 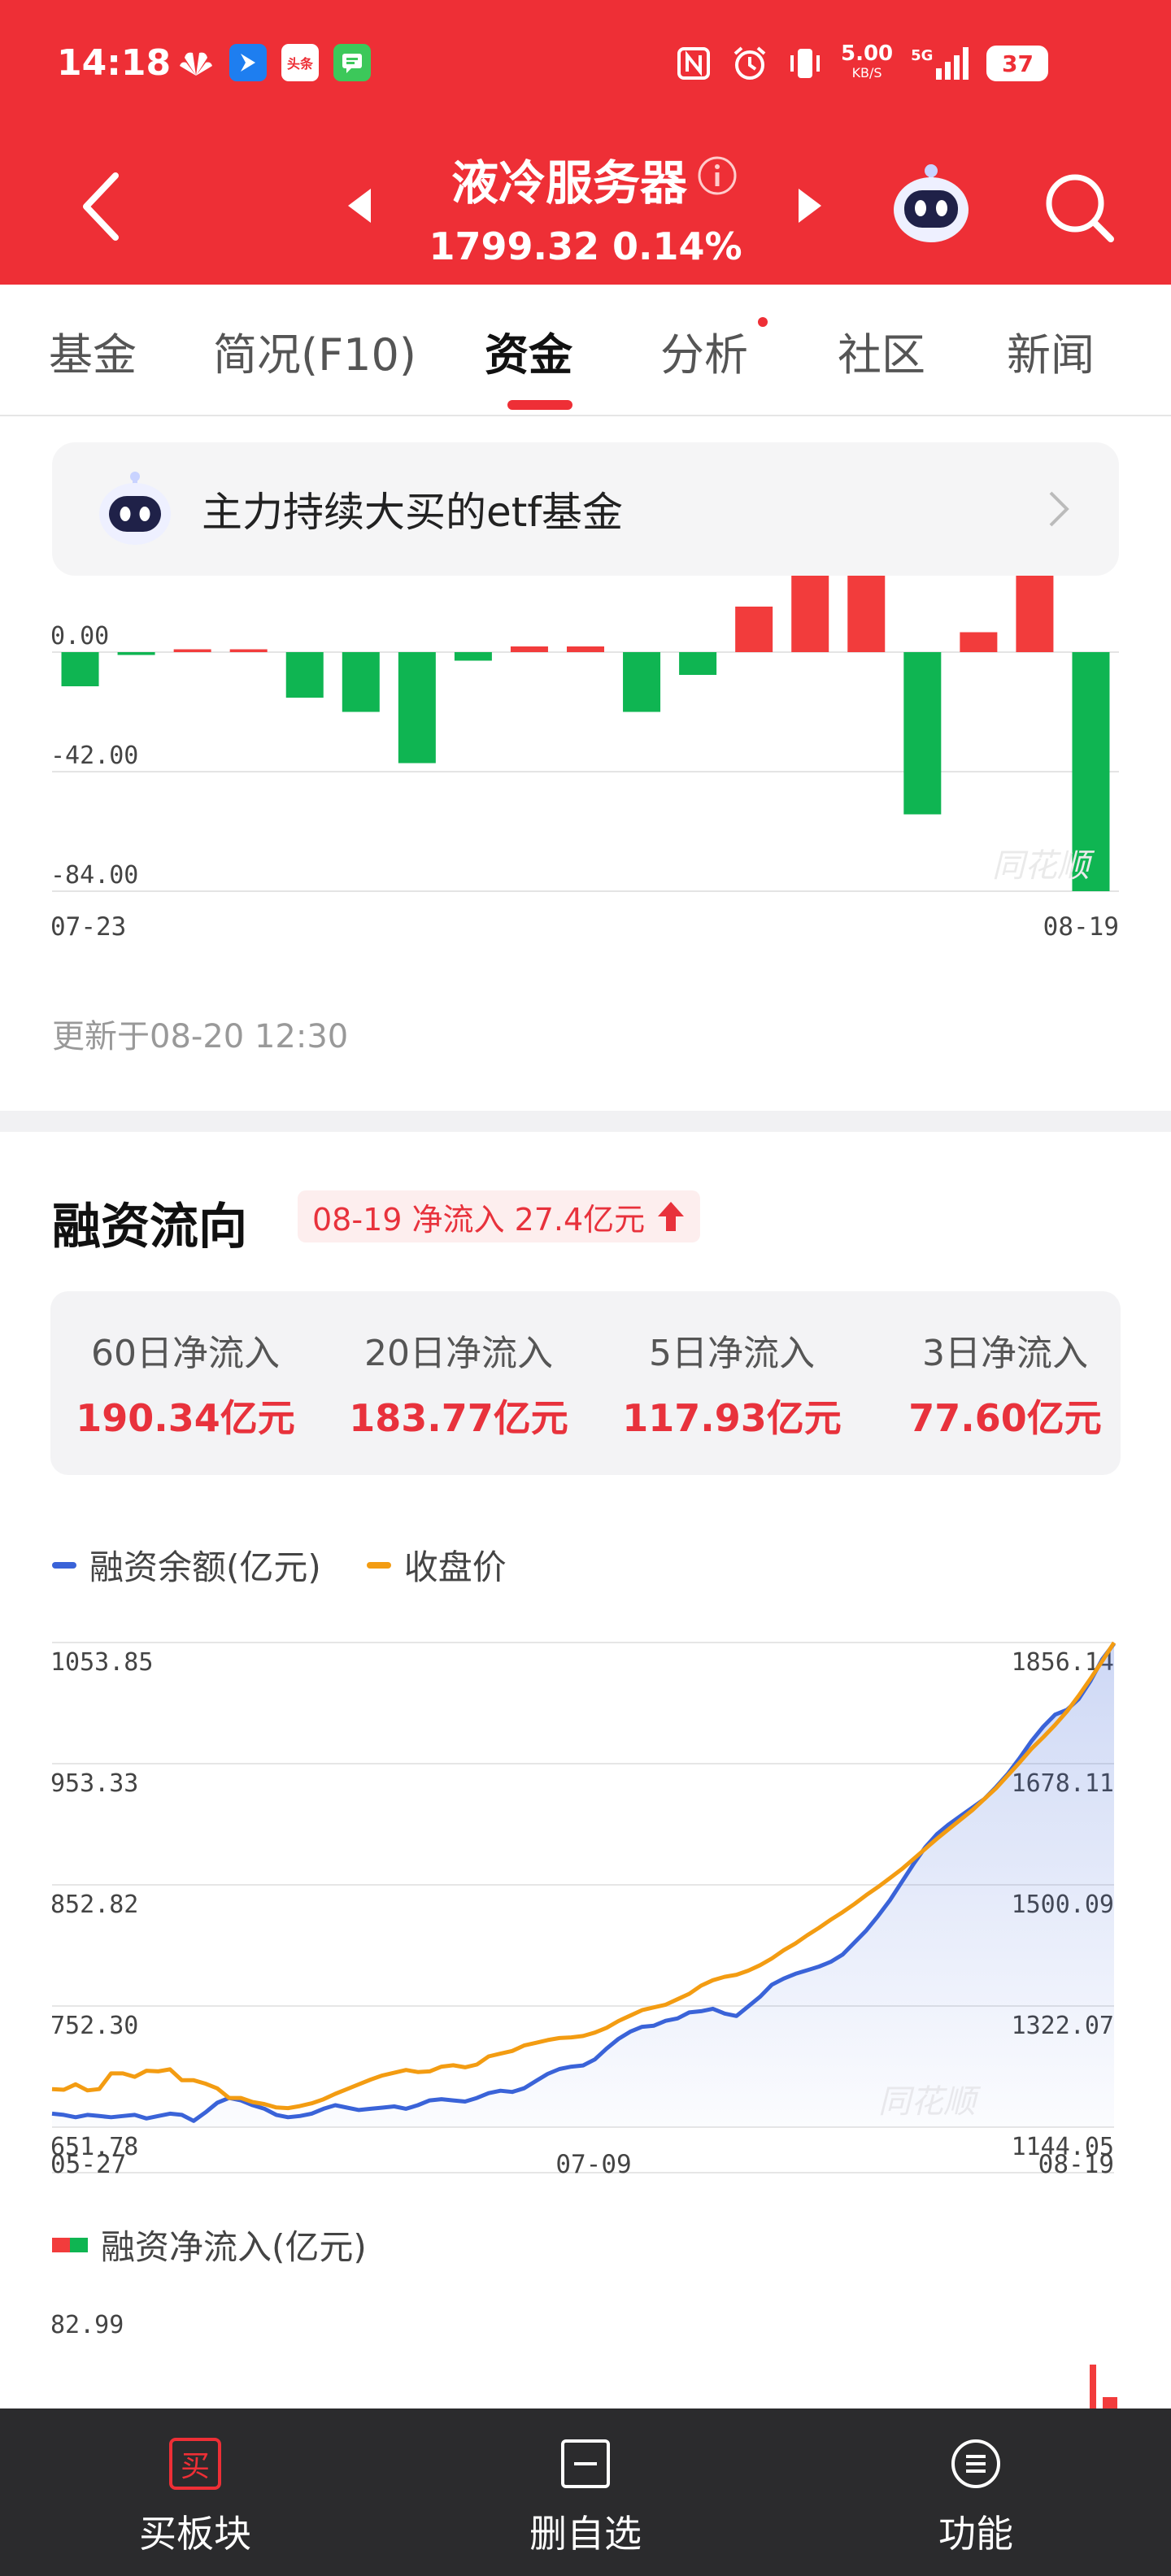 I want to click on bar-y-tick: -42.00, so click(x=94, y=756).